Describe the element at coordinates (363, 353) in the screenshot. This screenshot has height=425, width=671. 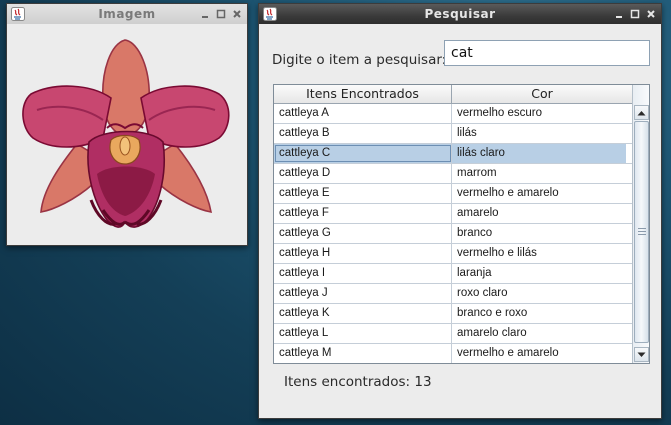
I see `cell-item: cattleya M` at that location.